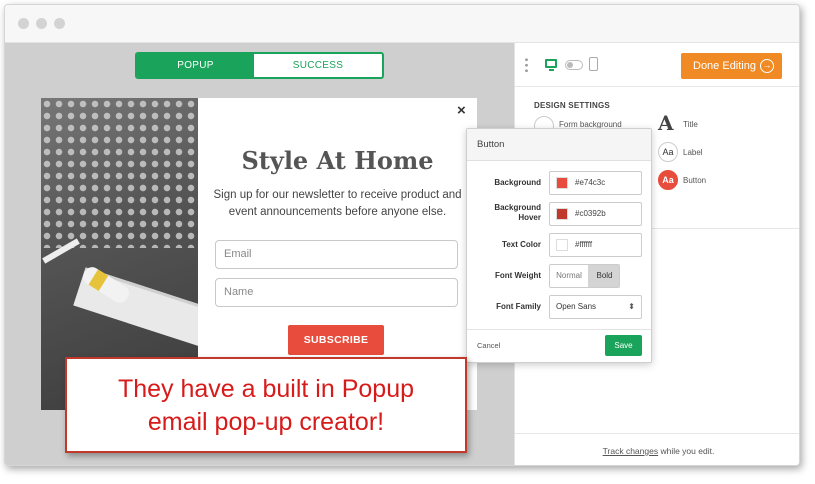 This screenshot has width=815, height=484. What do you see at coordinates (559, 145) in the screenshot?
I see `button-panel-header: Button` at bounding box center [559, 145].